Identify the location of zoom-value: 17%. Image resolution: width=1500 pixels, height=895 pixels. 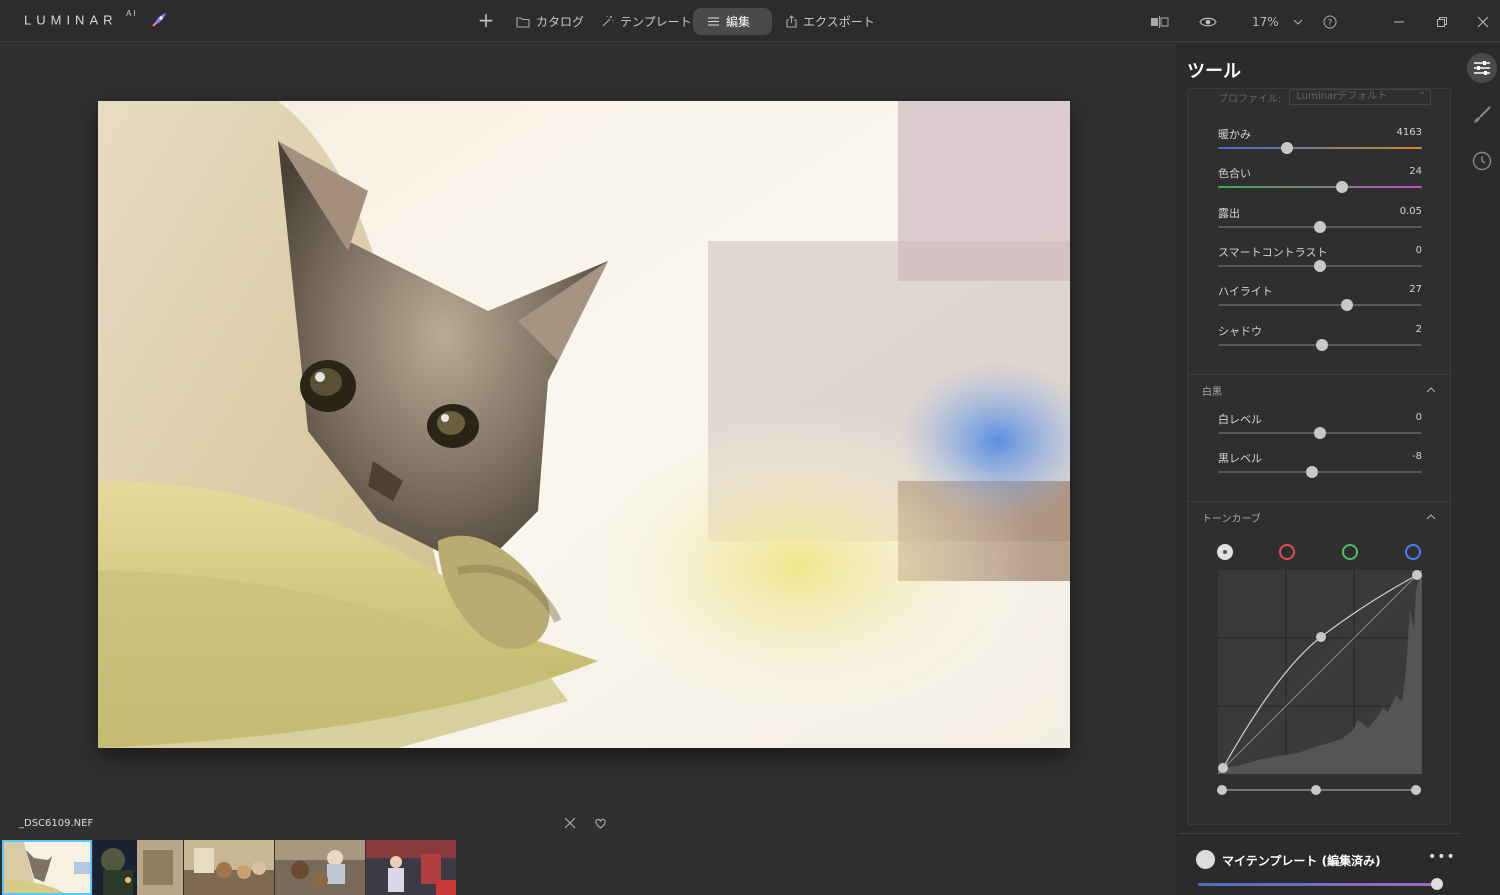
(1265, 21).